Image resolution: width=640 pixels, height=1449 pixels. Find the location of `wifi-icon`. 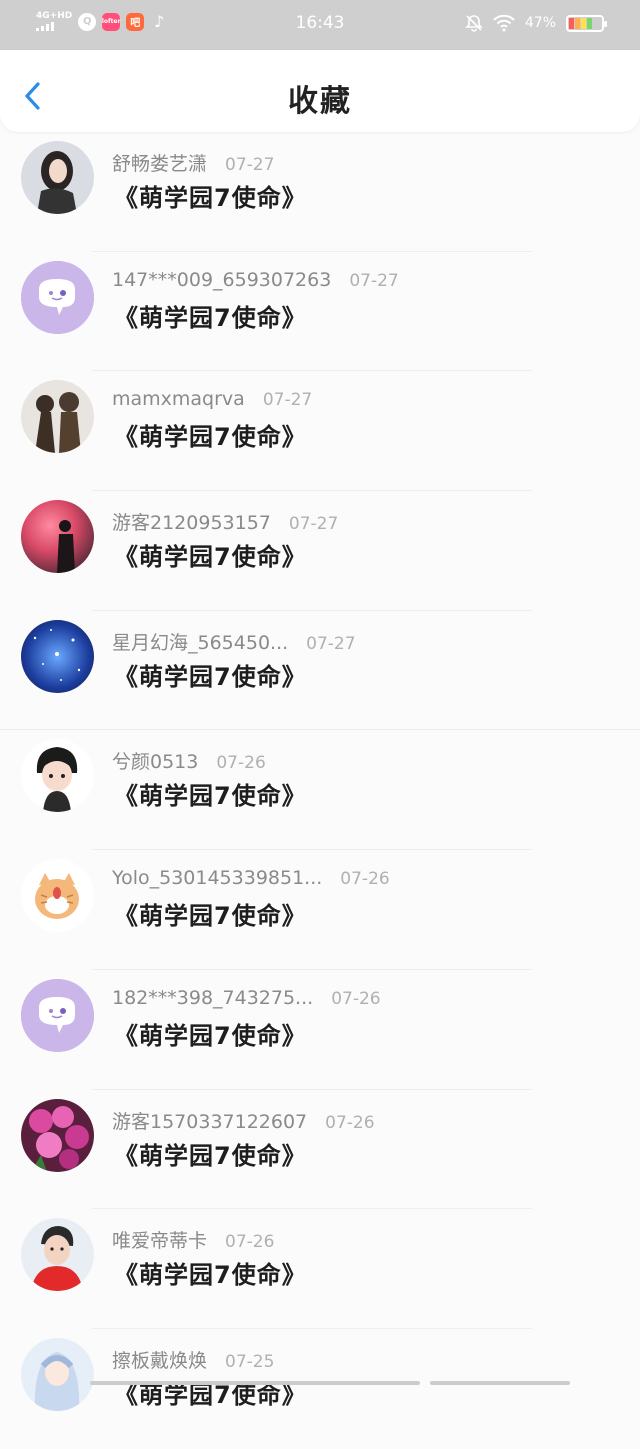

wifi-icon is located at coordinates (504, 23).